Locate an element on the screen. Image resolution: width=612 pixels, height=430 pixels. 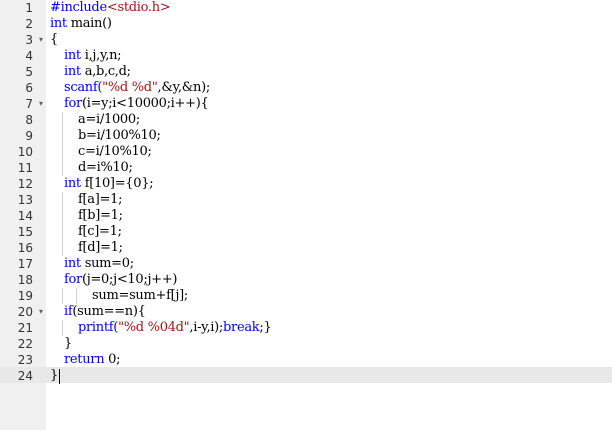
code-line: 4 int i,j,y,n; is located at coordinates (306, 56).